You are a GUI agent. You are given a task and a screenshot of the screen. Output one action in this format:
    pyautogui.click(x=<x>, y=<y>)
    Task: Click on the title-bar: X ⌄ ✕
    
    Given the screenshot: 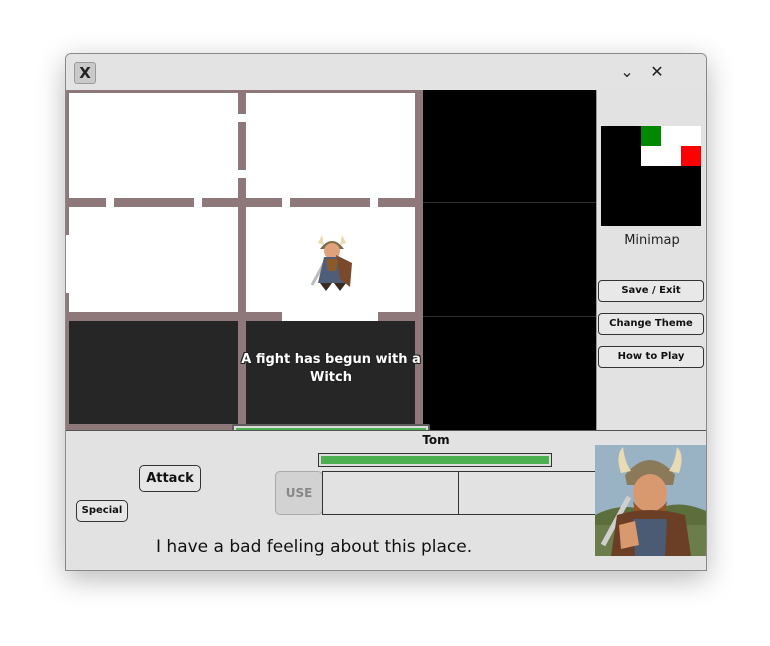 What is the action you would take?
    pyautogui.click(x=386, y=72)
    